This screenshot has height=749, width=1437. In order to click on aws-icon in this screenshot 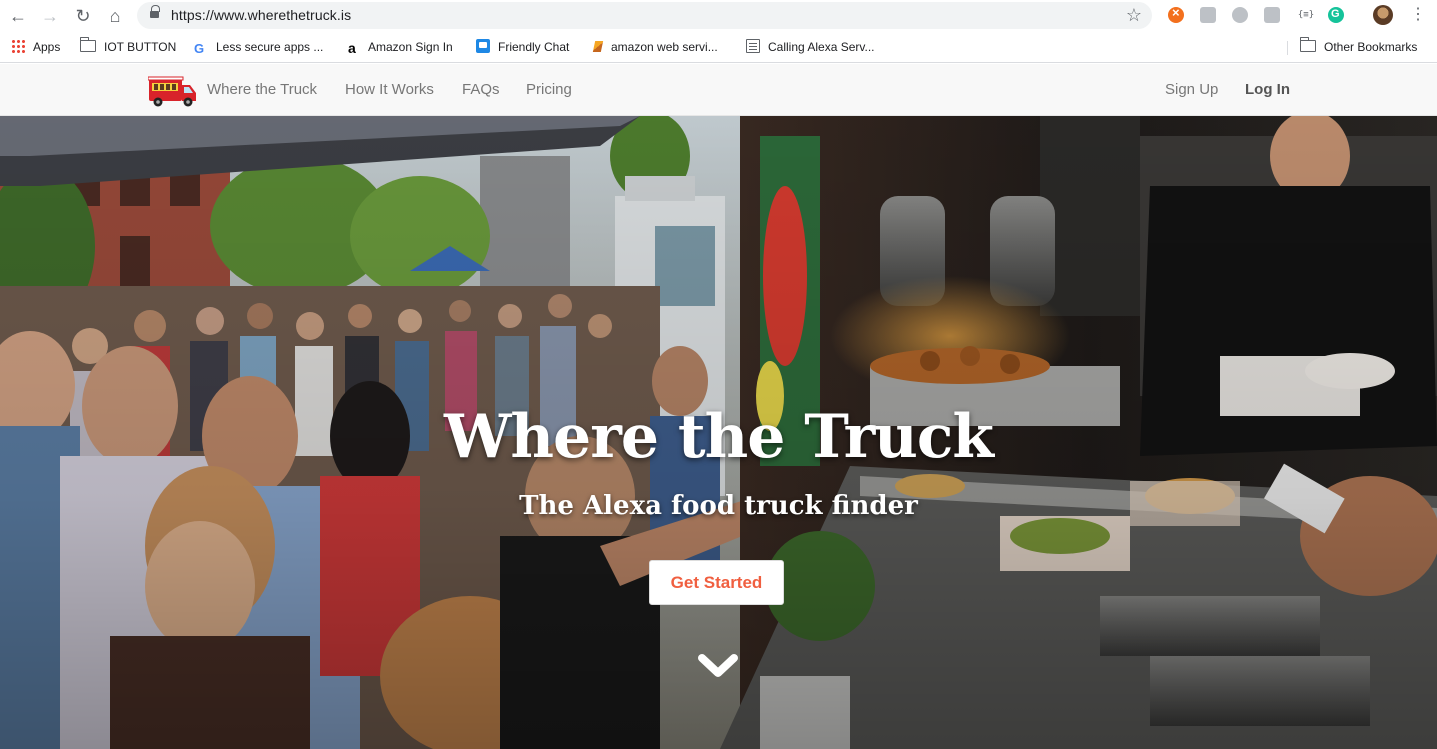, I will do `click(598, 46)`.